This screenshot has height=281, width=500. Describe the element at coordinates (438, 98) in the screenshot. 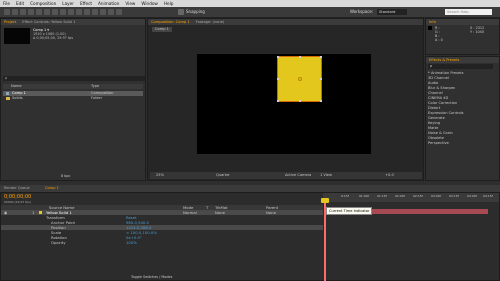

I see `effect-category: CINEMA 4D` at that location.